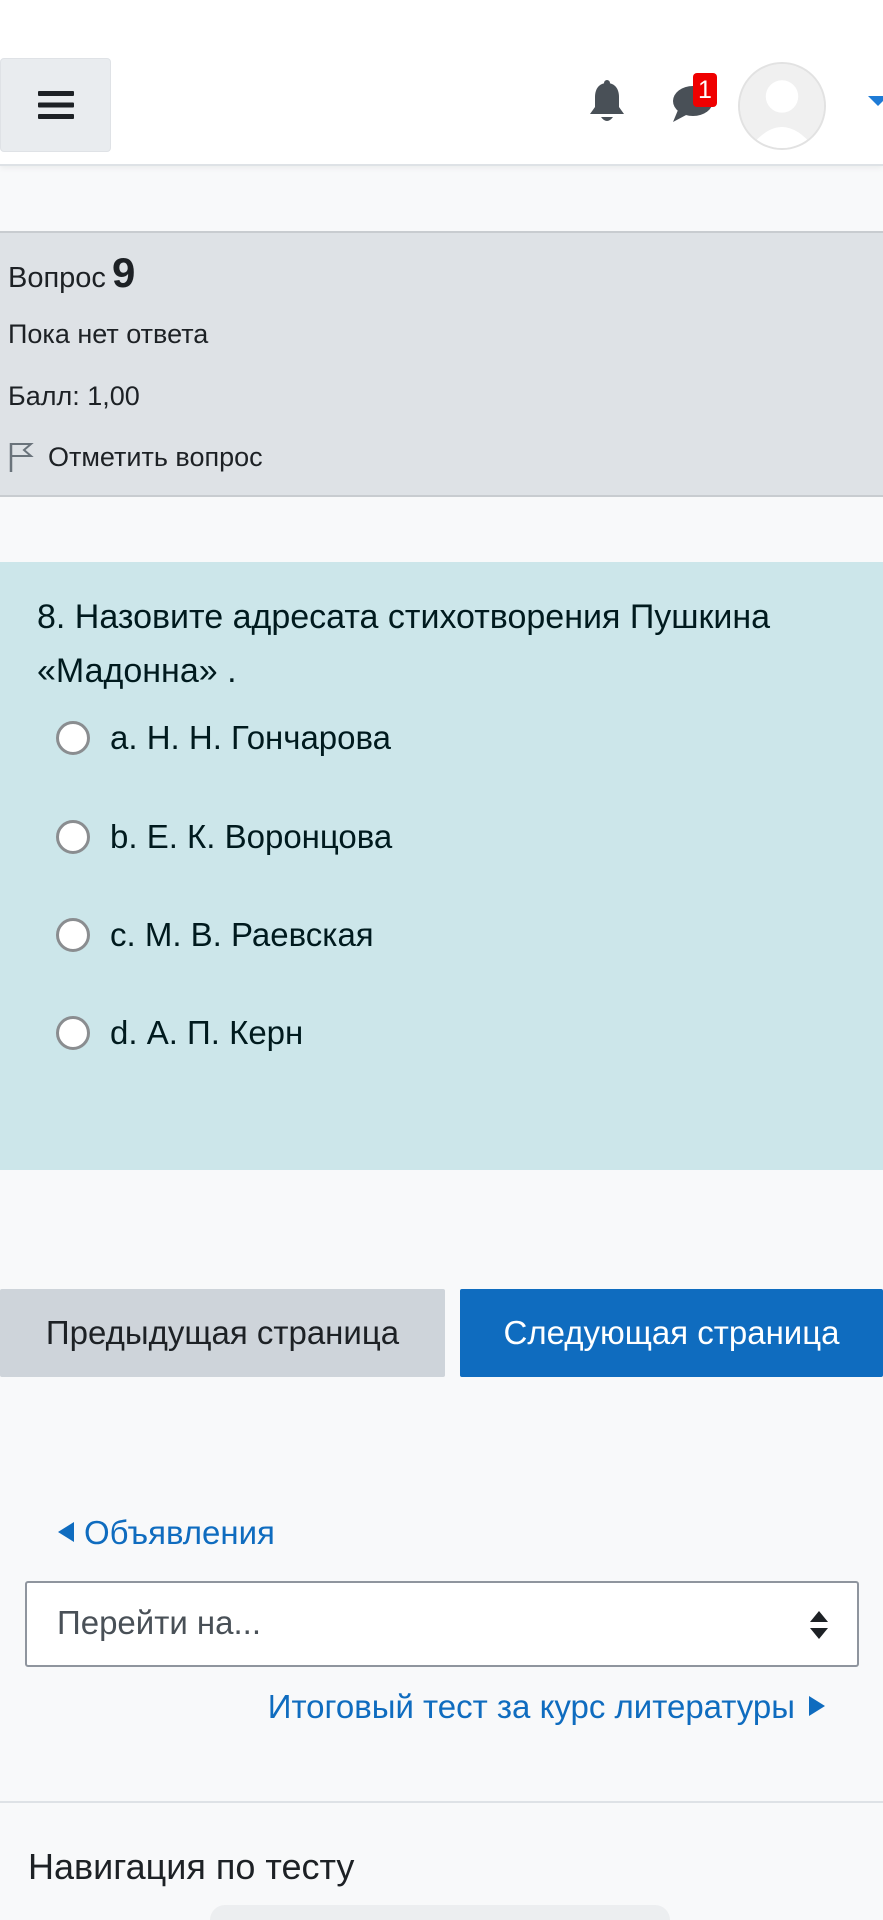 Image resolution: width=883 pixels, height=1920 pixels. Describe the element at coordinates (817, 1706) in the screenshot. I see `triangle-right-icon` at that location.